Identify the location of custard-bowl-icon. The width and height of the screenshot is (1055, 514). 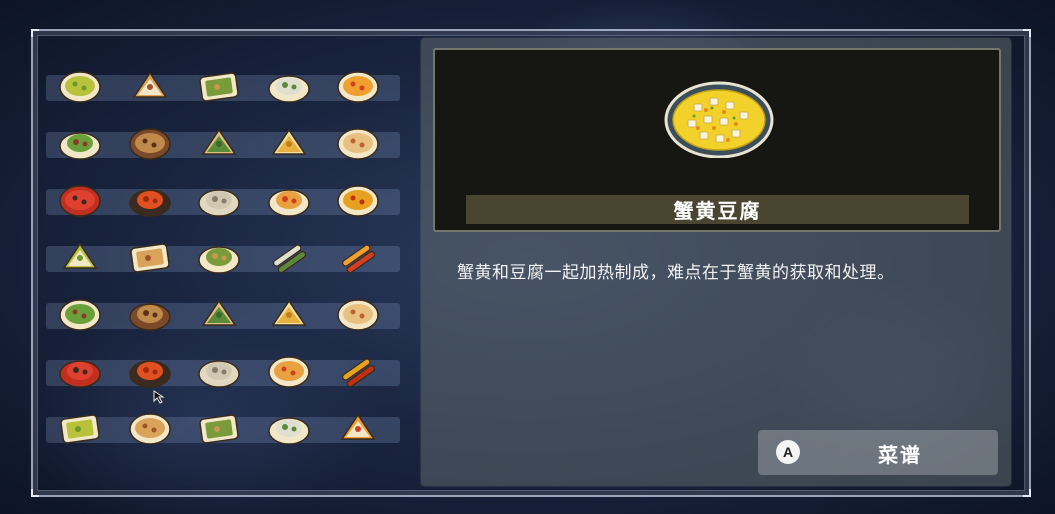
(358, 315).